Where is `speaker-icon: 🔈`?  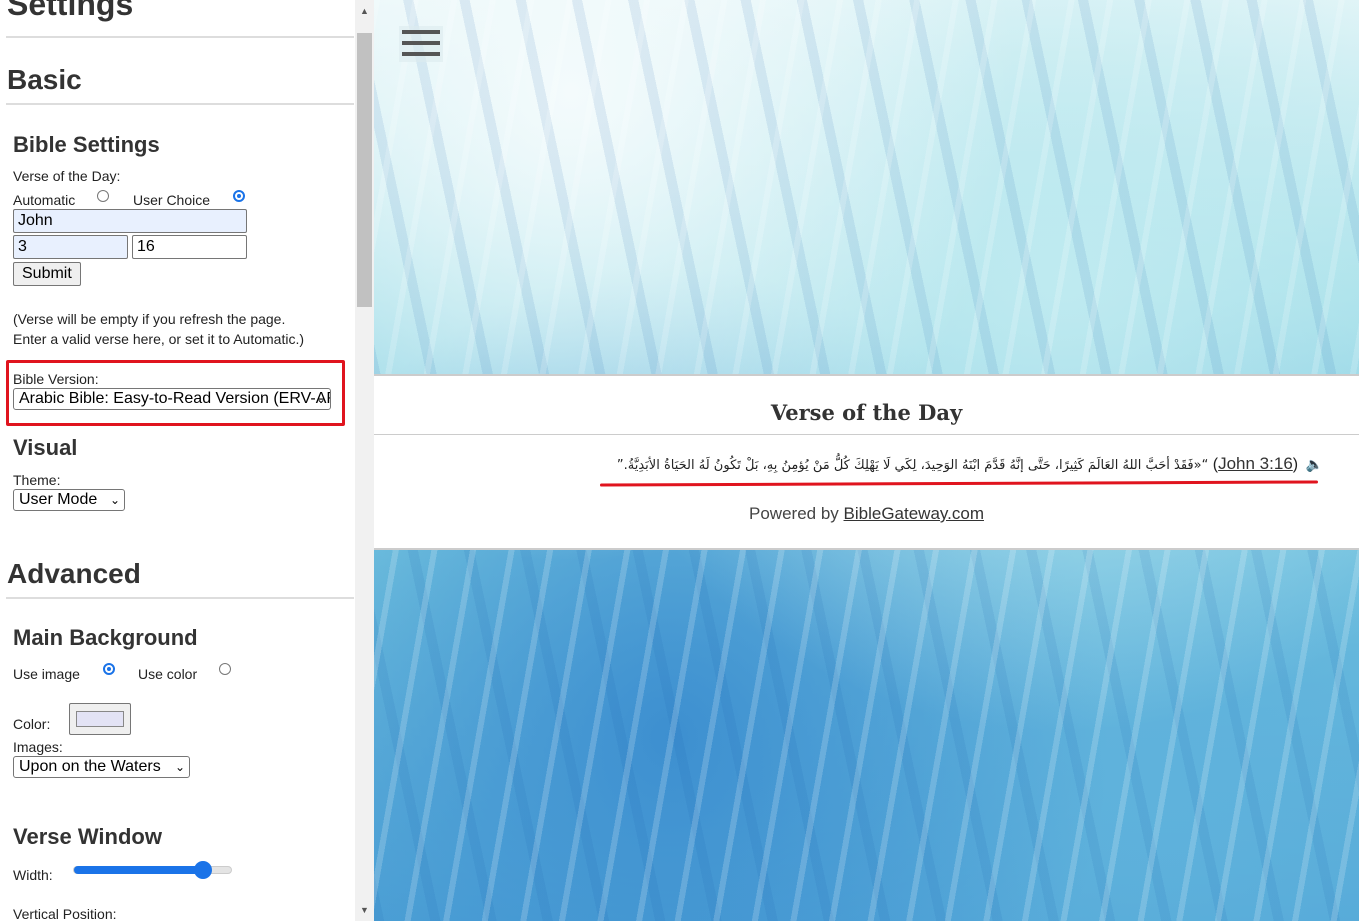 speaker-icon: 🔈 is located at coordinates (1314, 464).